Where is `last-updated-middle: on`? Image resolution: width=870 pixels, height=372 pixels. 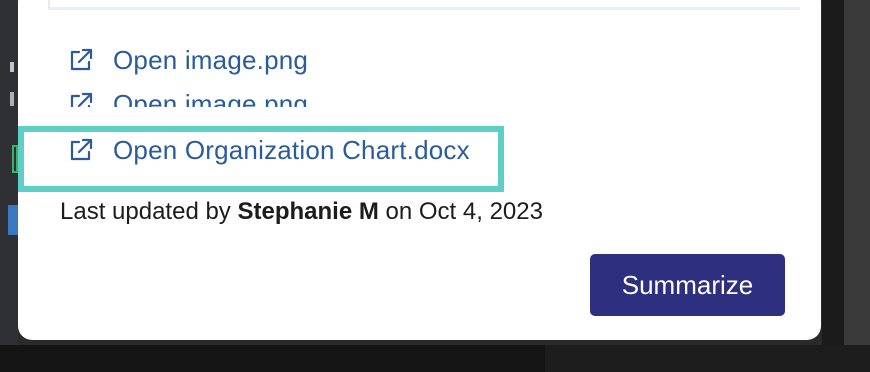
last-updated-middle: on is located at coordinates (399, 211).